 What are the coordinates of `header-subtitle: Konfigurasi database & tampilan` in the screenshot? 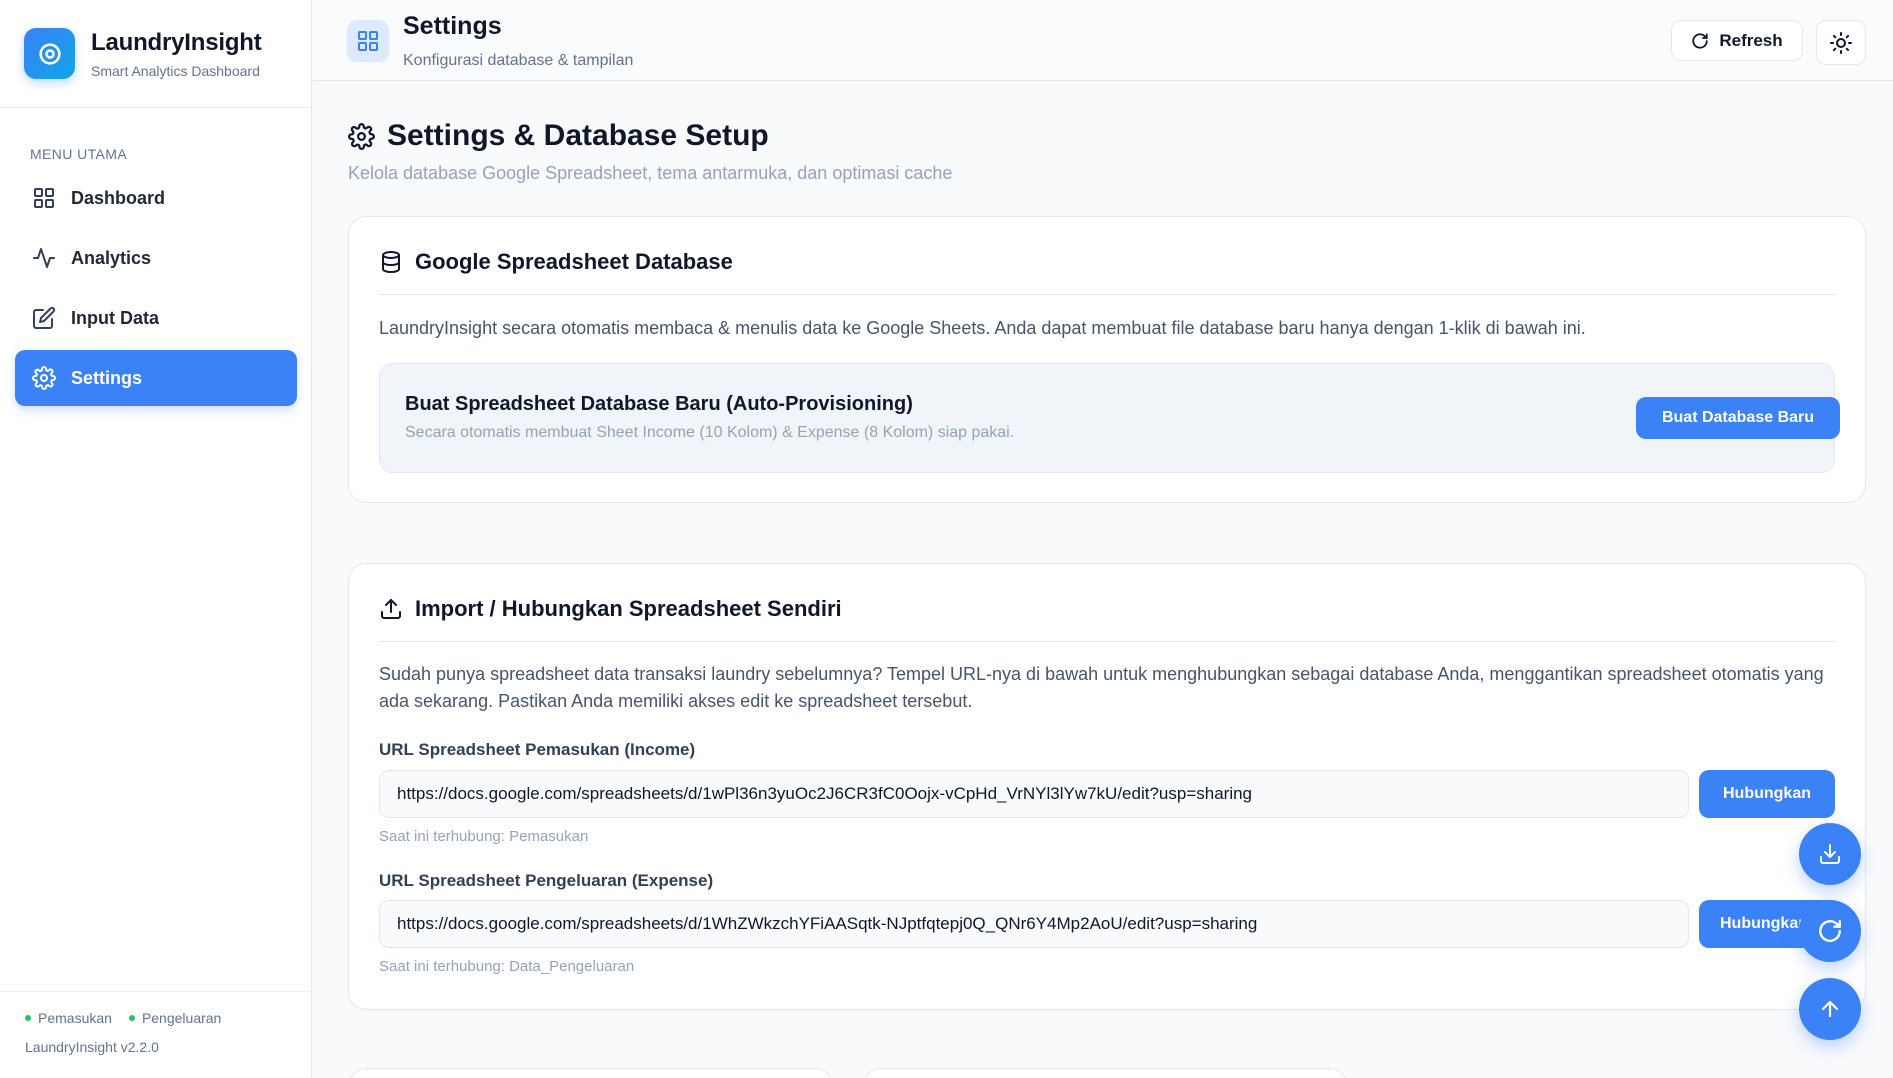 It's located at (518, 60).